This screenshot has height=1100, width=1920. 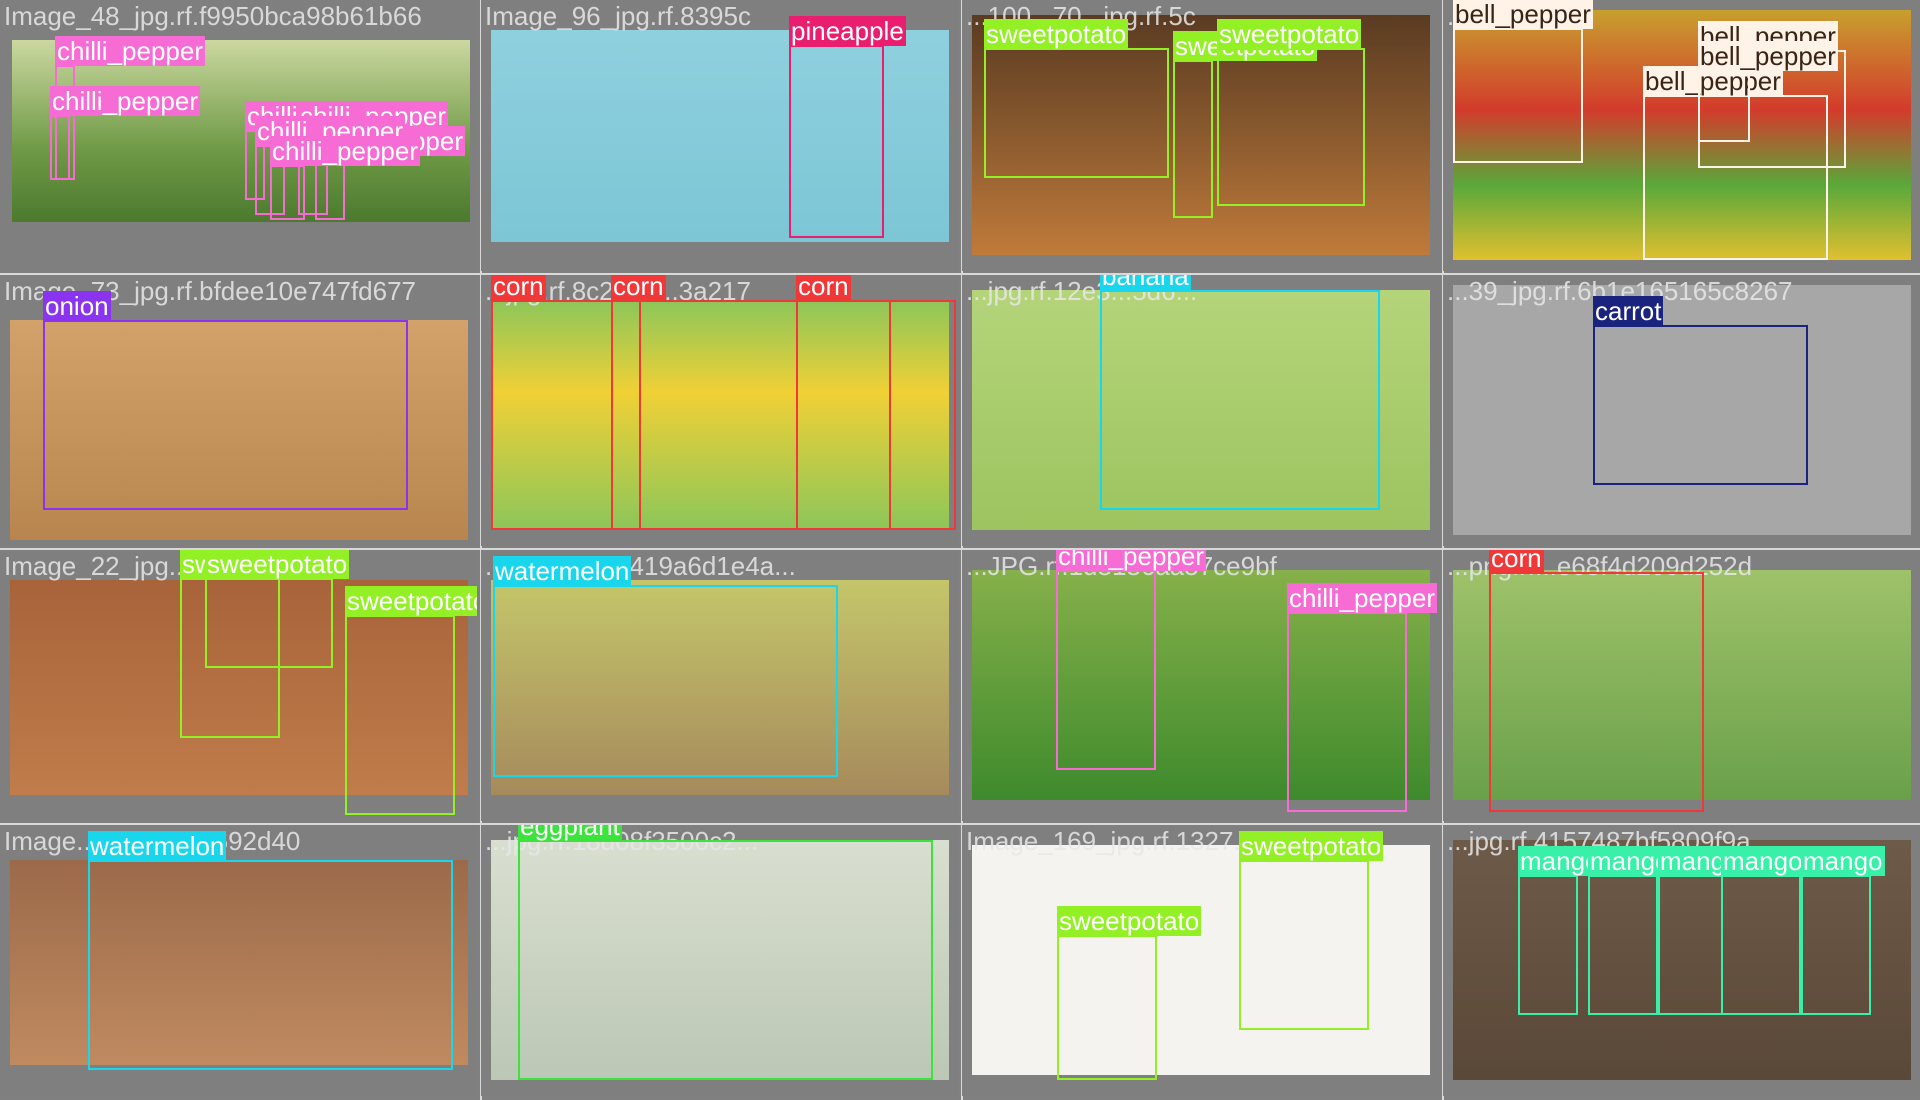 What do you see at coordinates (1628, 311) in the screenshot?
I see `detection-label: carrot` at bounding box center [1628, 311].